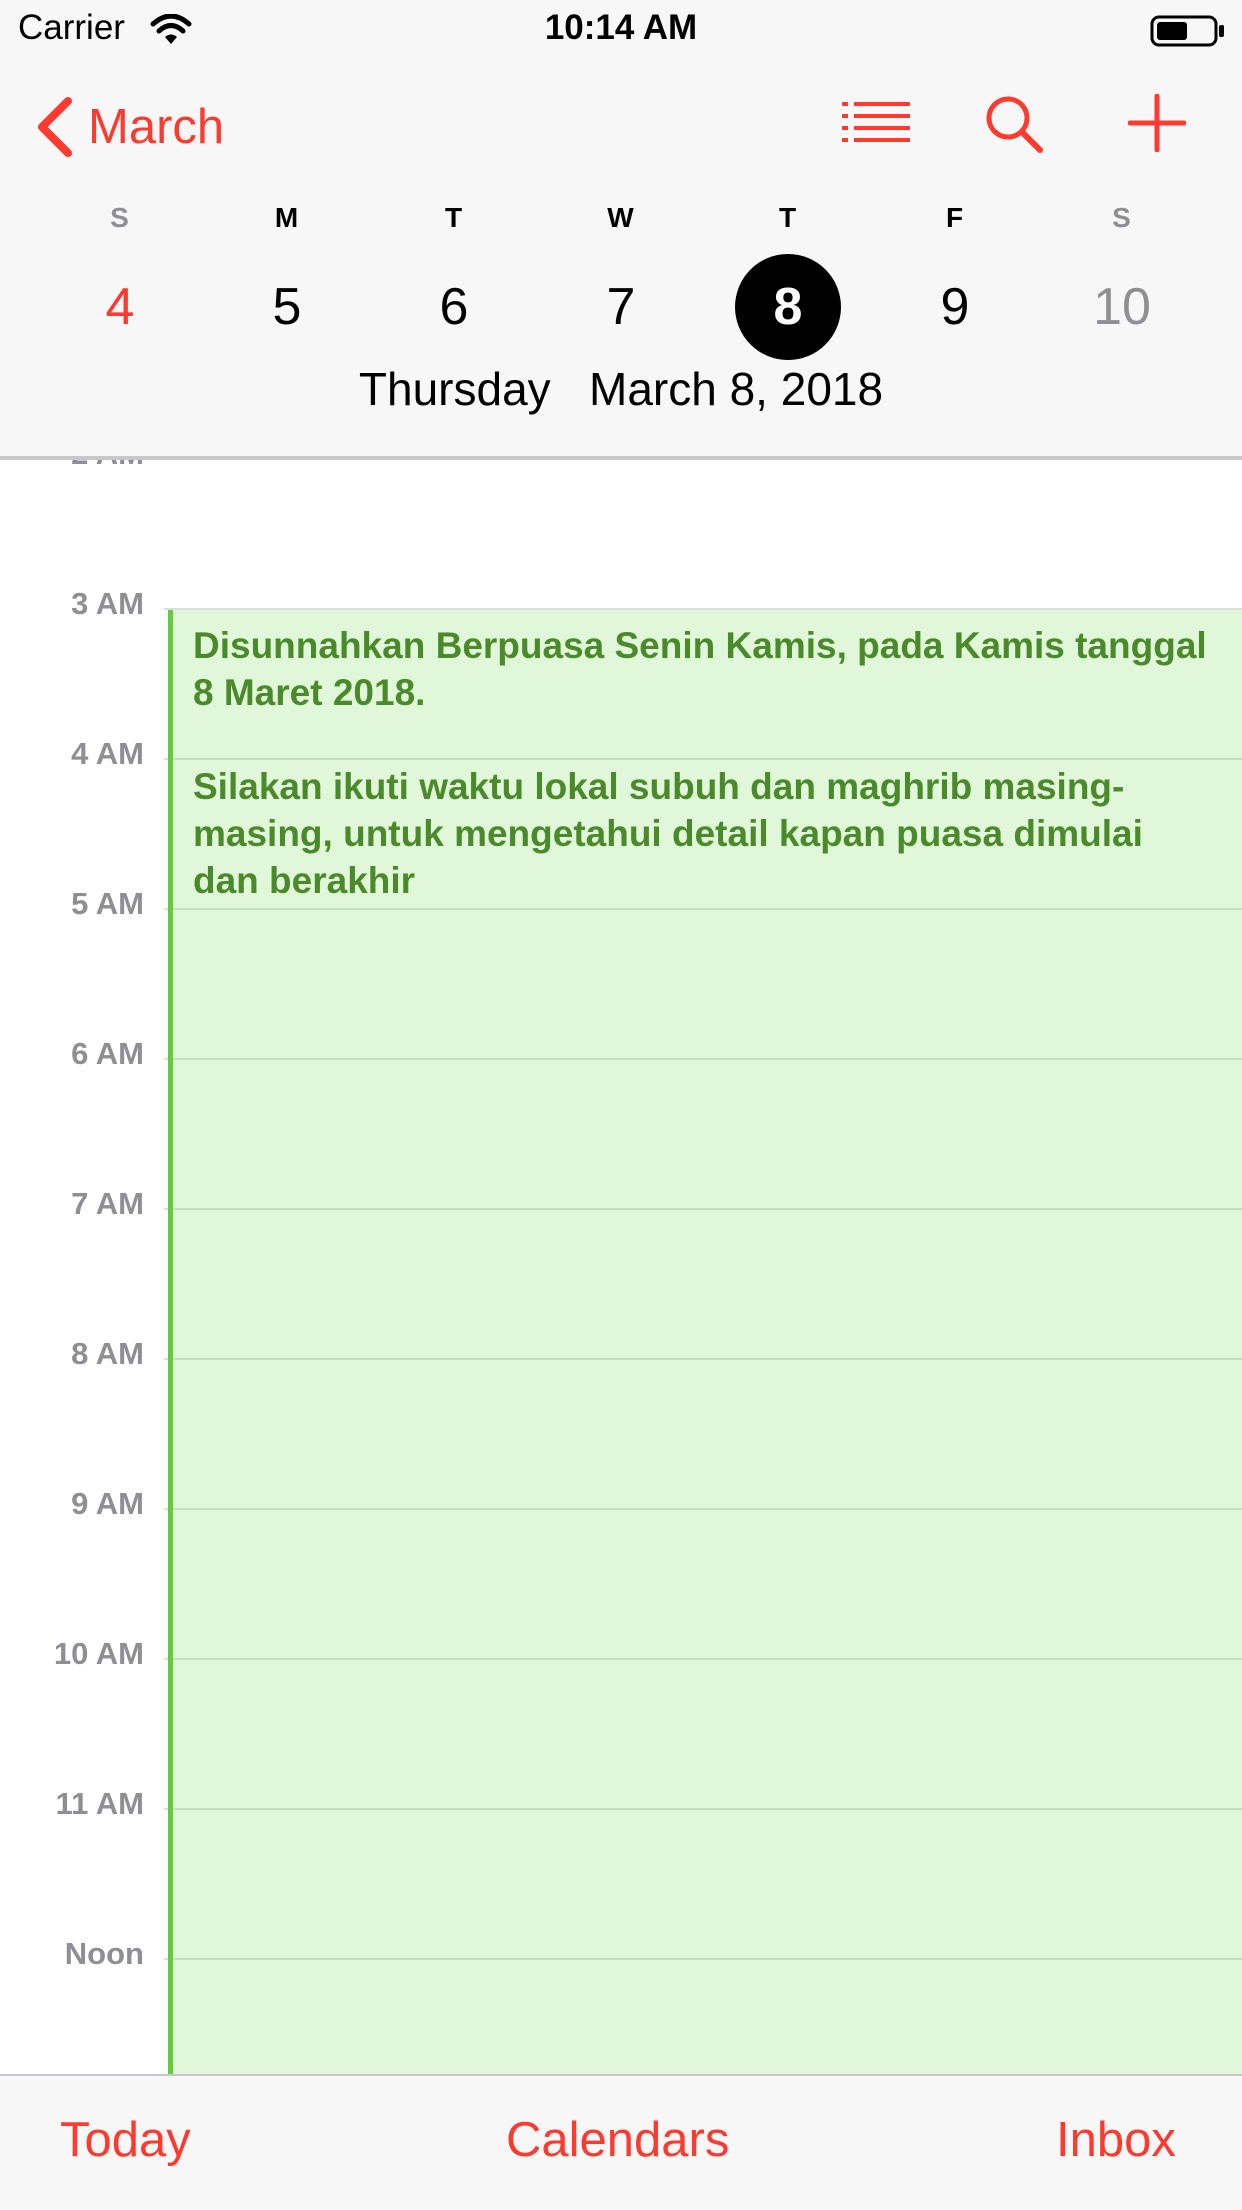  Describe the element at coordinates (620, 217) in the screenshot. I see `day-letter: W` at that location.